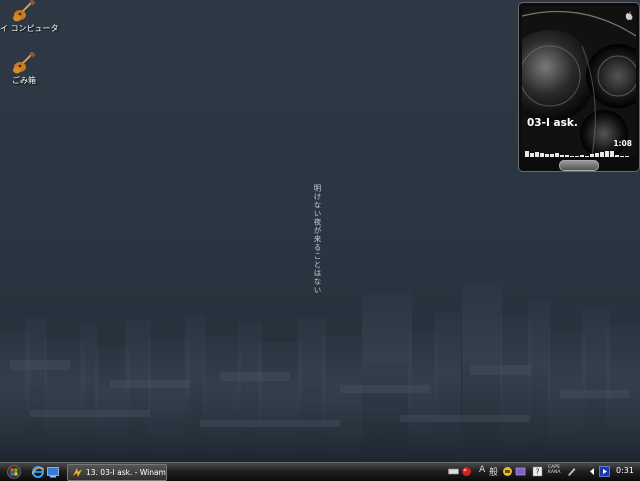  Describe the element at coordinates (579, 81) in the screenshot. I see `speaker-artwork` at that location.